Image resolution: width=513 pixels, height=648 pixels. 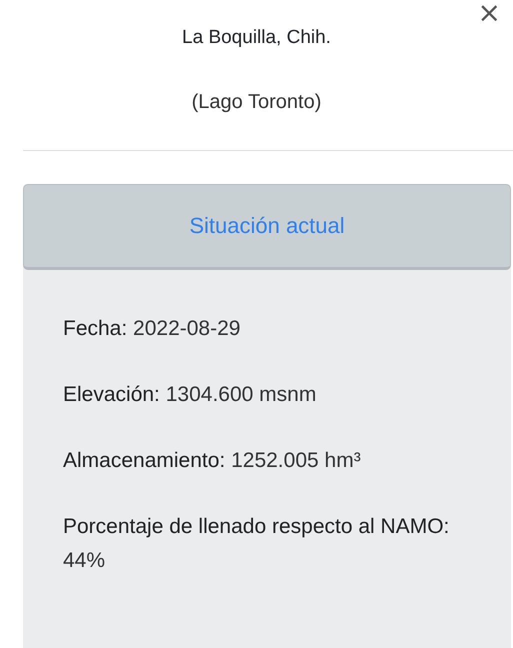 What do you see at coordinates (190, 395) in the screenshot?
I see `info-line: Elevación: 1304.600 msnm` at bounding box center [190, 395].